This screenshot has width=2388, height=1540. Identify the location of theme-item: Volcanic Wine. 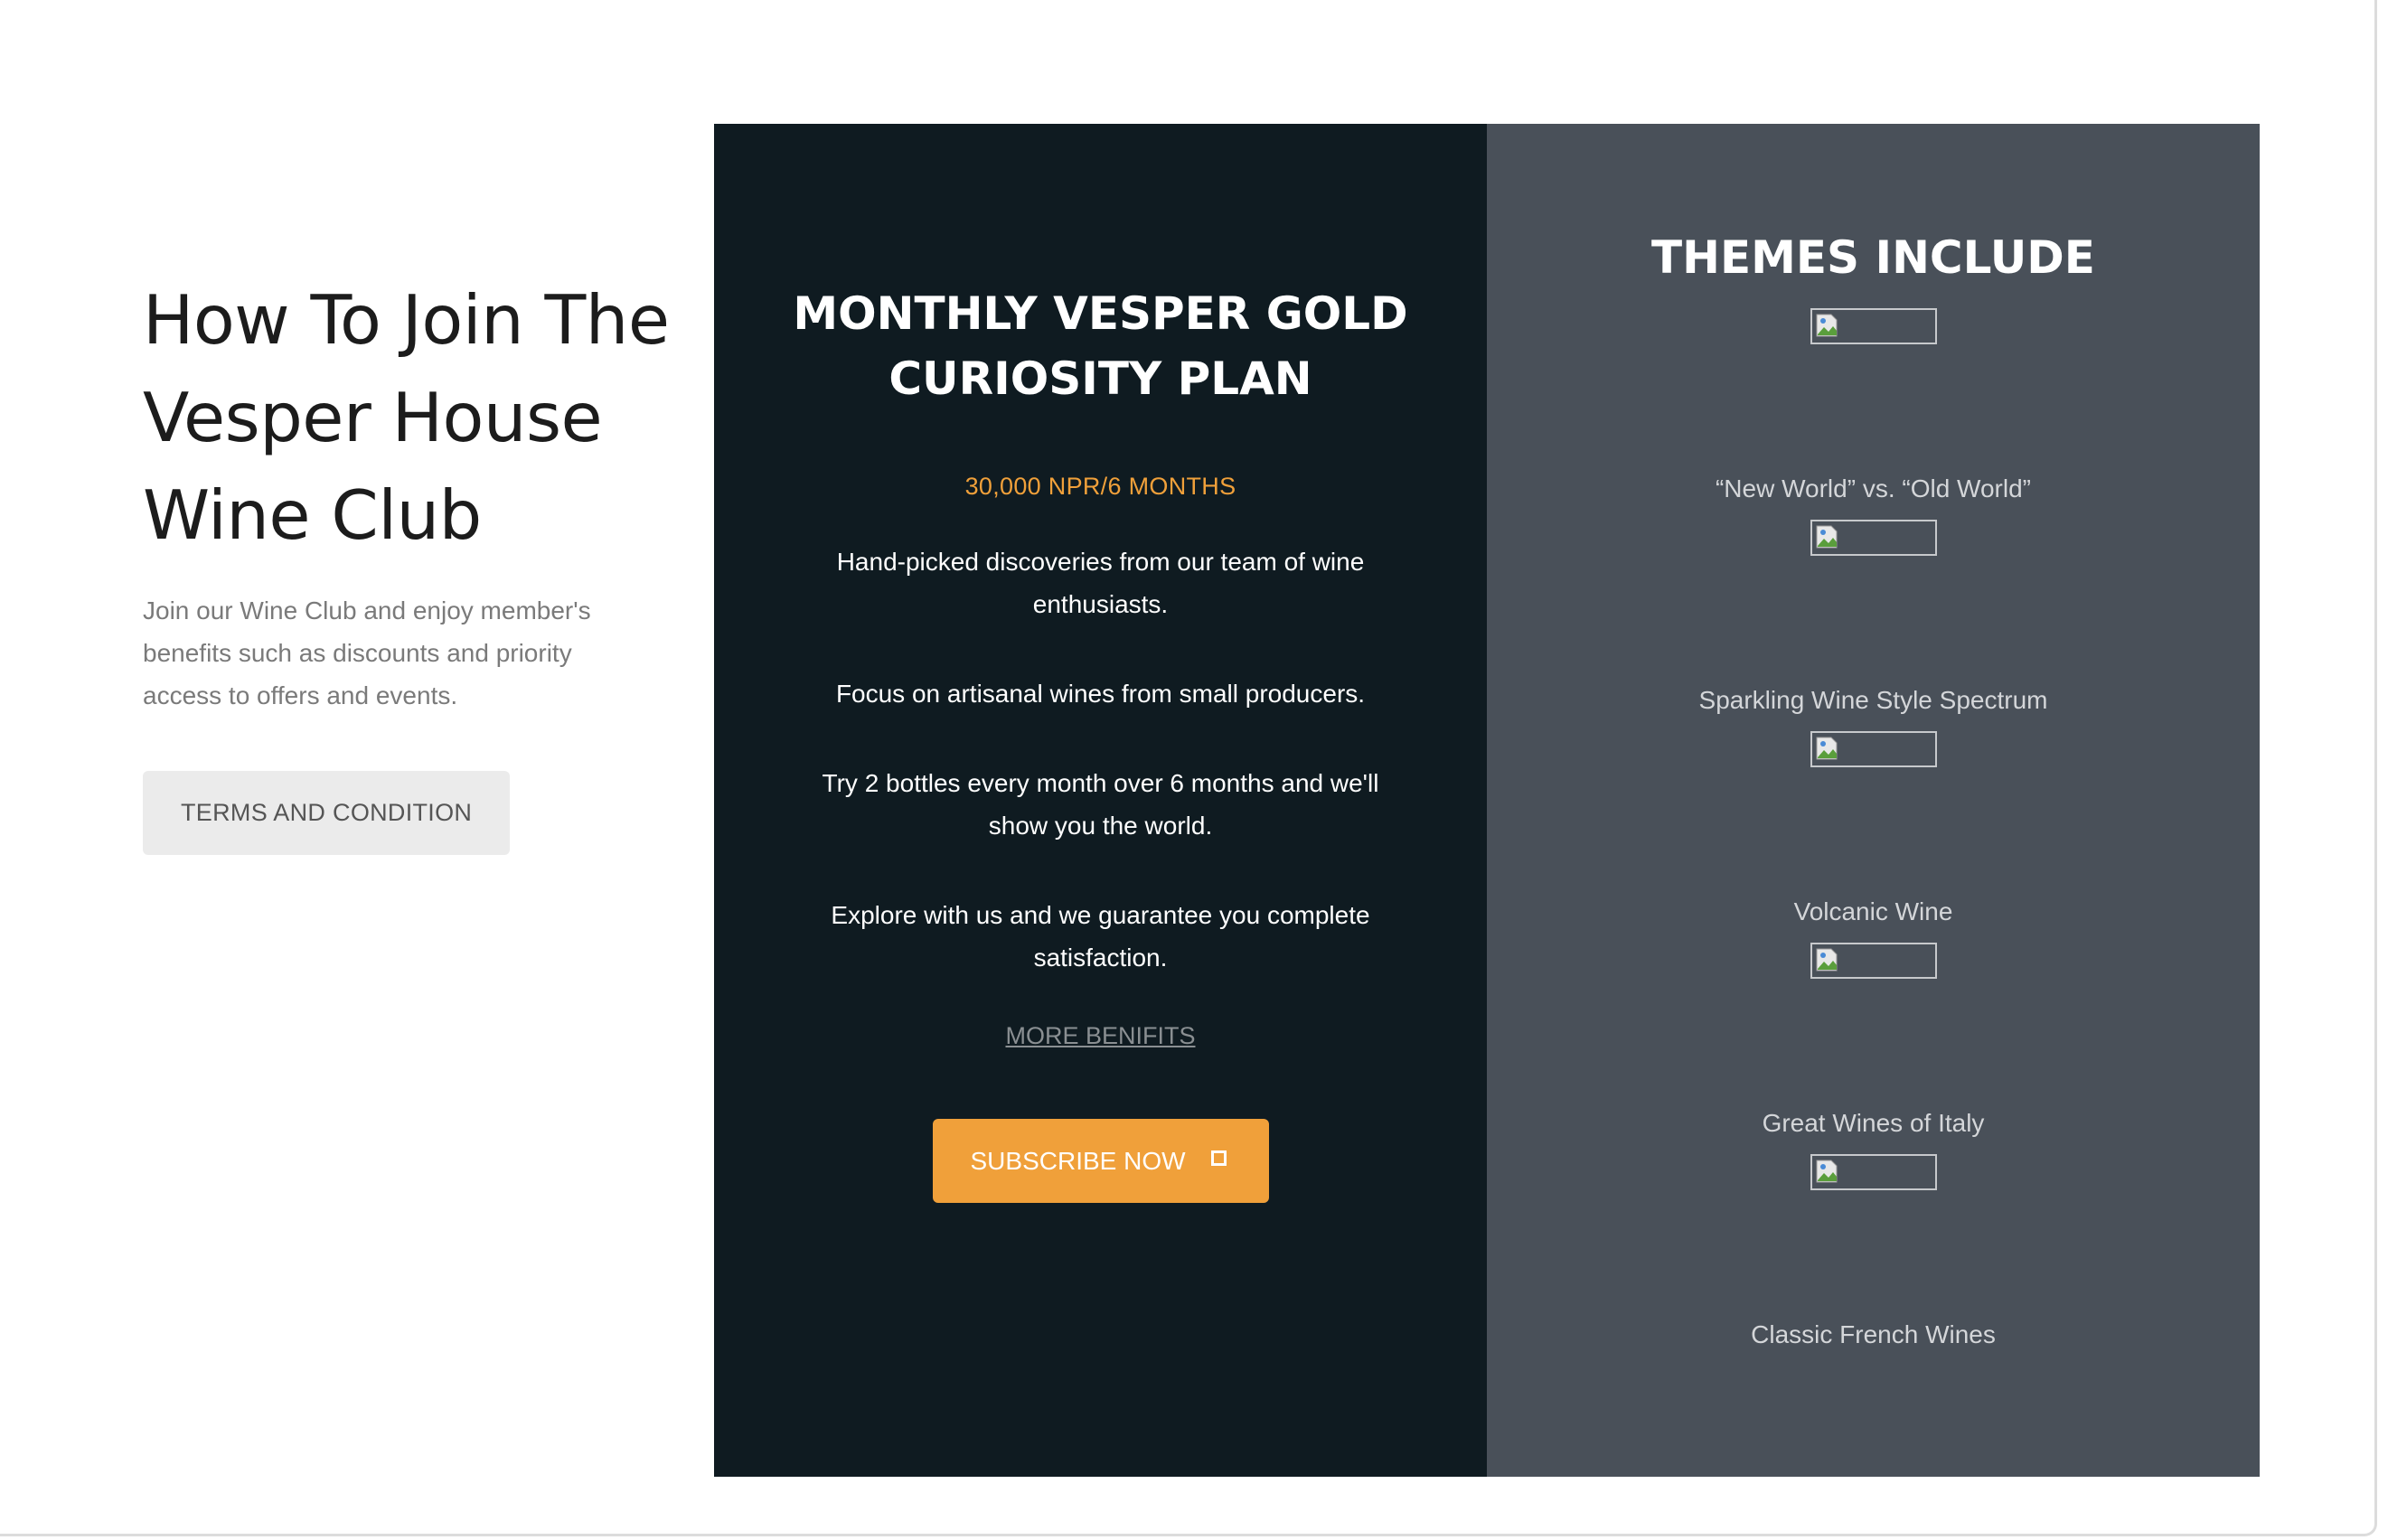
(1873, 911).